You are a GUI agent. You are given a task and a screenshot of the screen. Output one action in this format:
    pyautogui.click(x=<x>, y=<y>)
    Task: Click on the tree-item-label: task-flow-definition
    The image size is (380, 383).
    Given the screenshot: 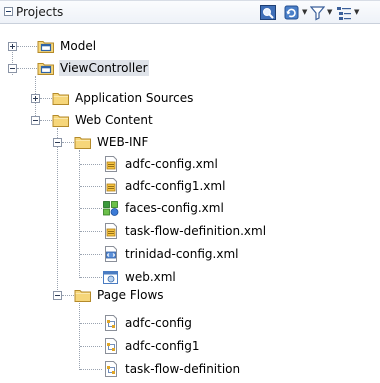 What is the action you would take?
    pyautogui.click(x=183, y=369)
    